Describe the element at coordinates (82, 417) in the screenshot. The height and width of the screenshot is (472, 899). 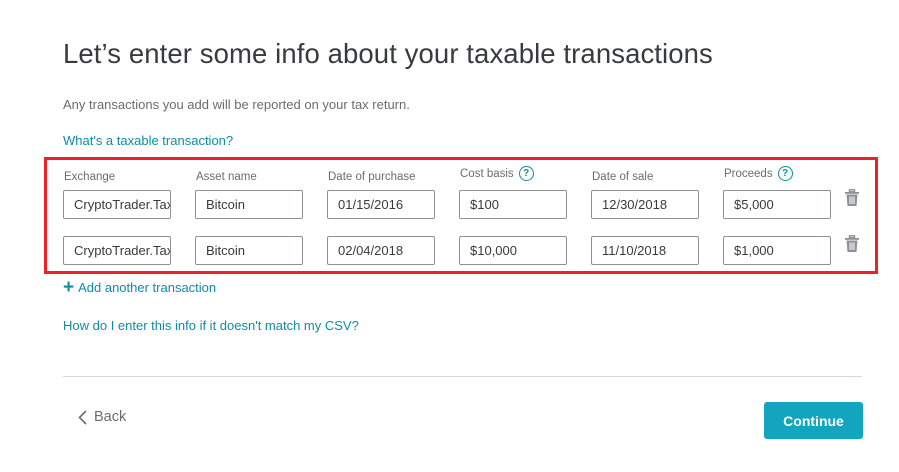
I see `chevron-left-icon` at that location.